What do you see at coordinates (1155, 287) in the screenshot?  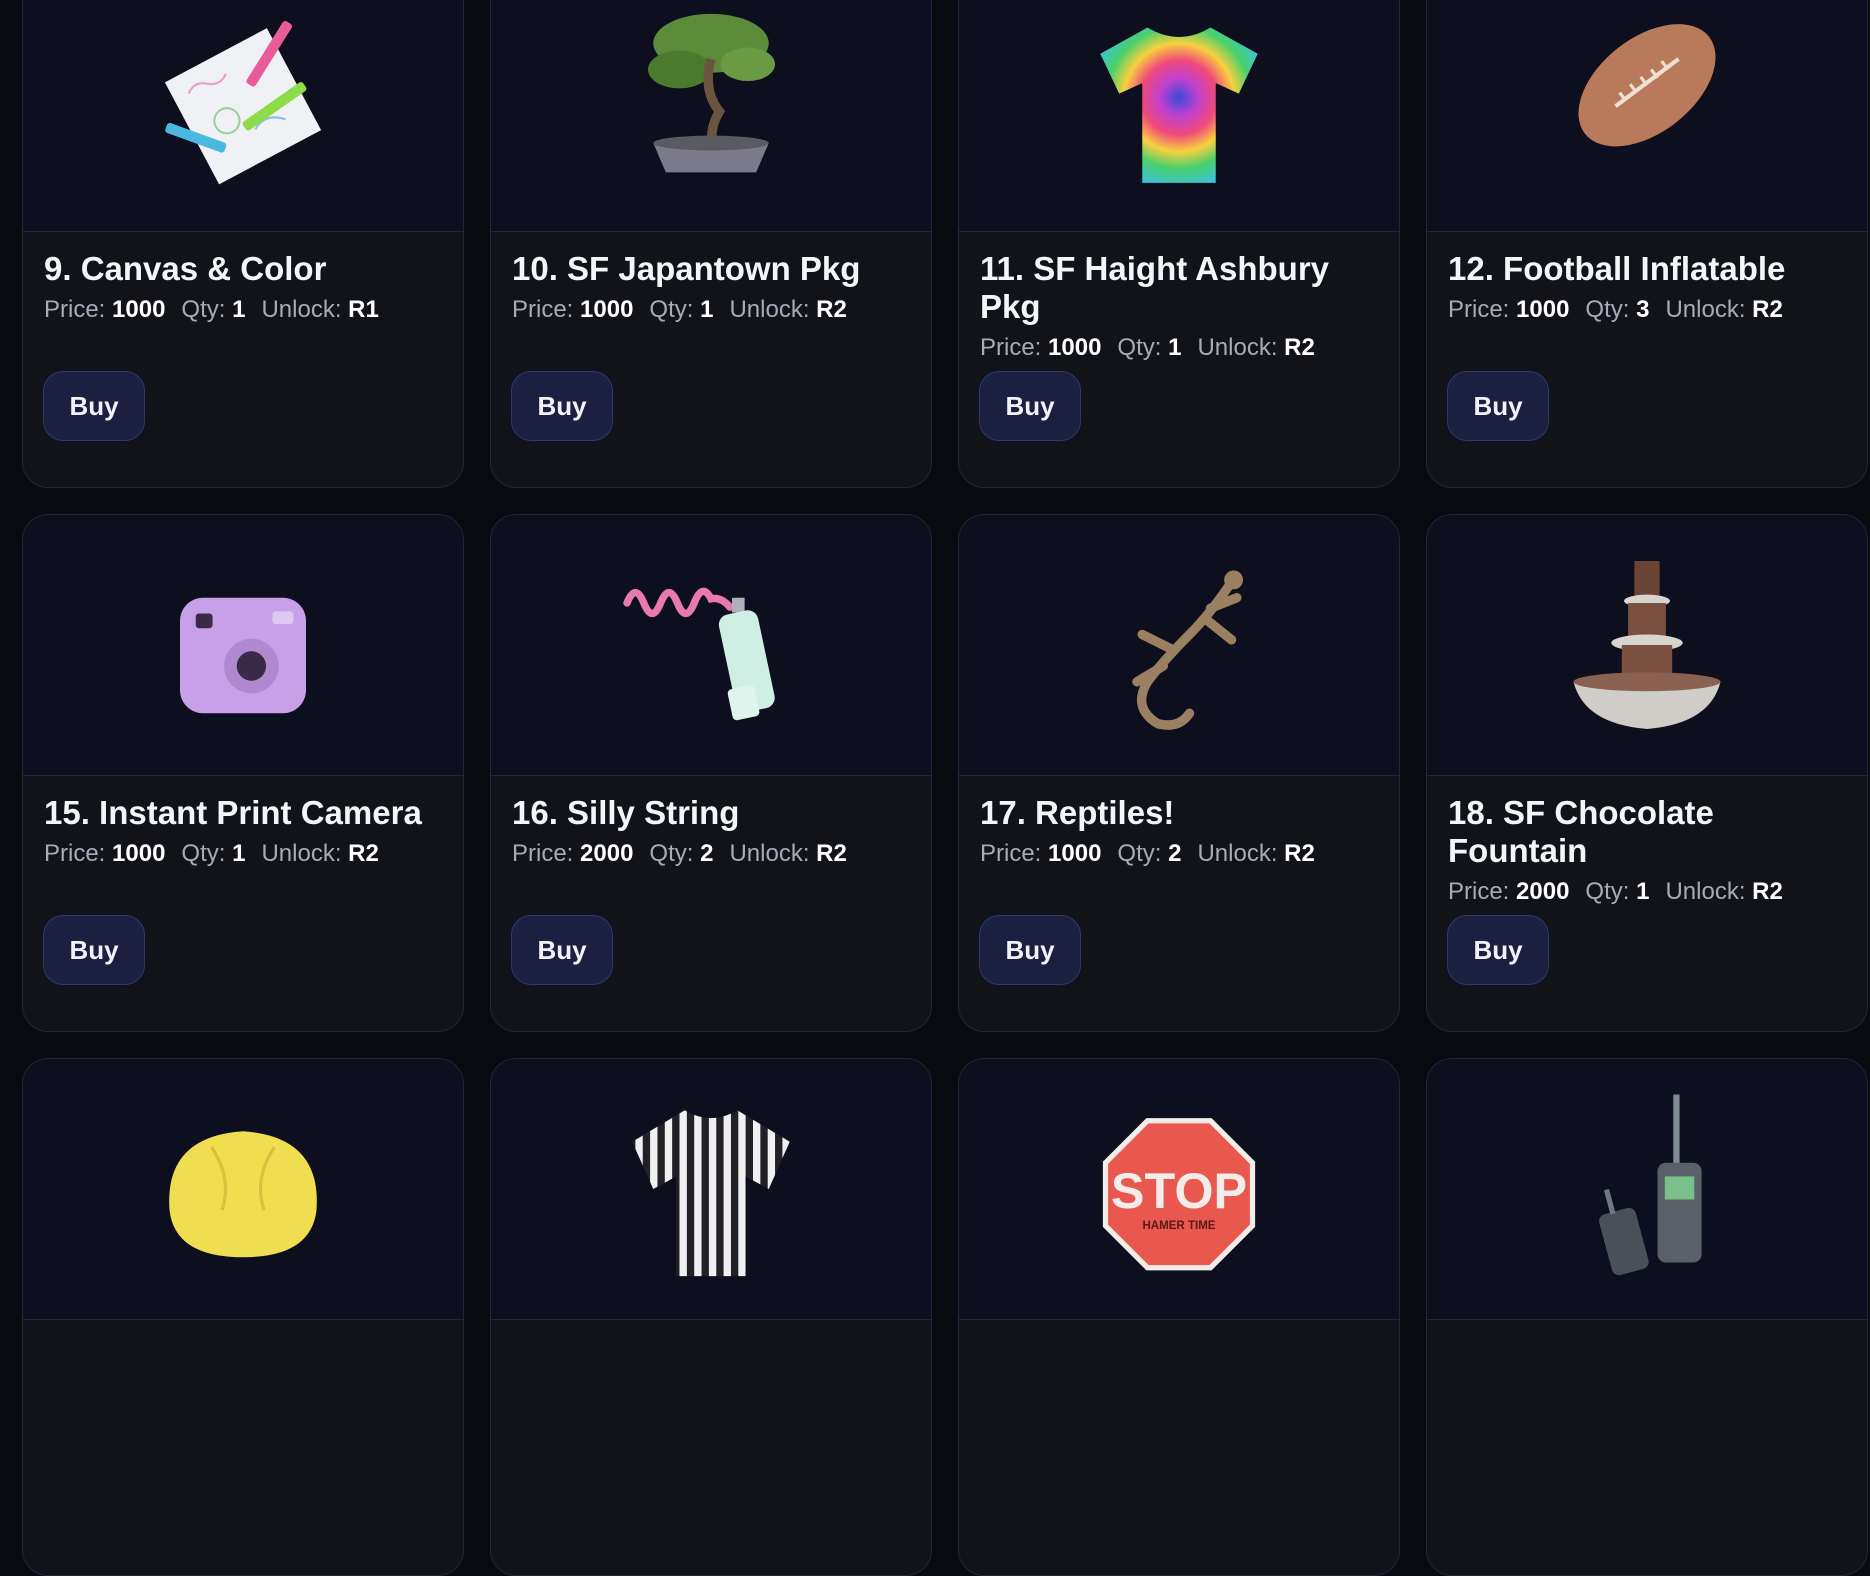 I see `product-title: 11. SF Haight Ashbury Pkg` at bounding box center [1155, 287].